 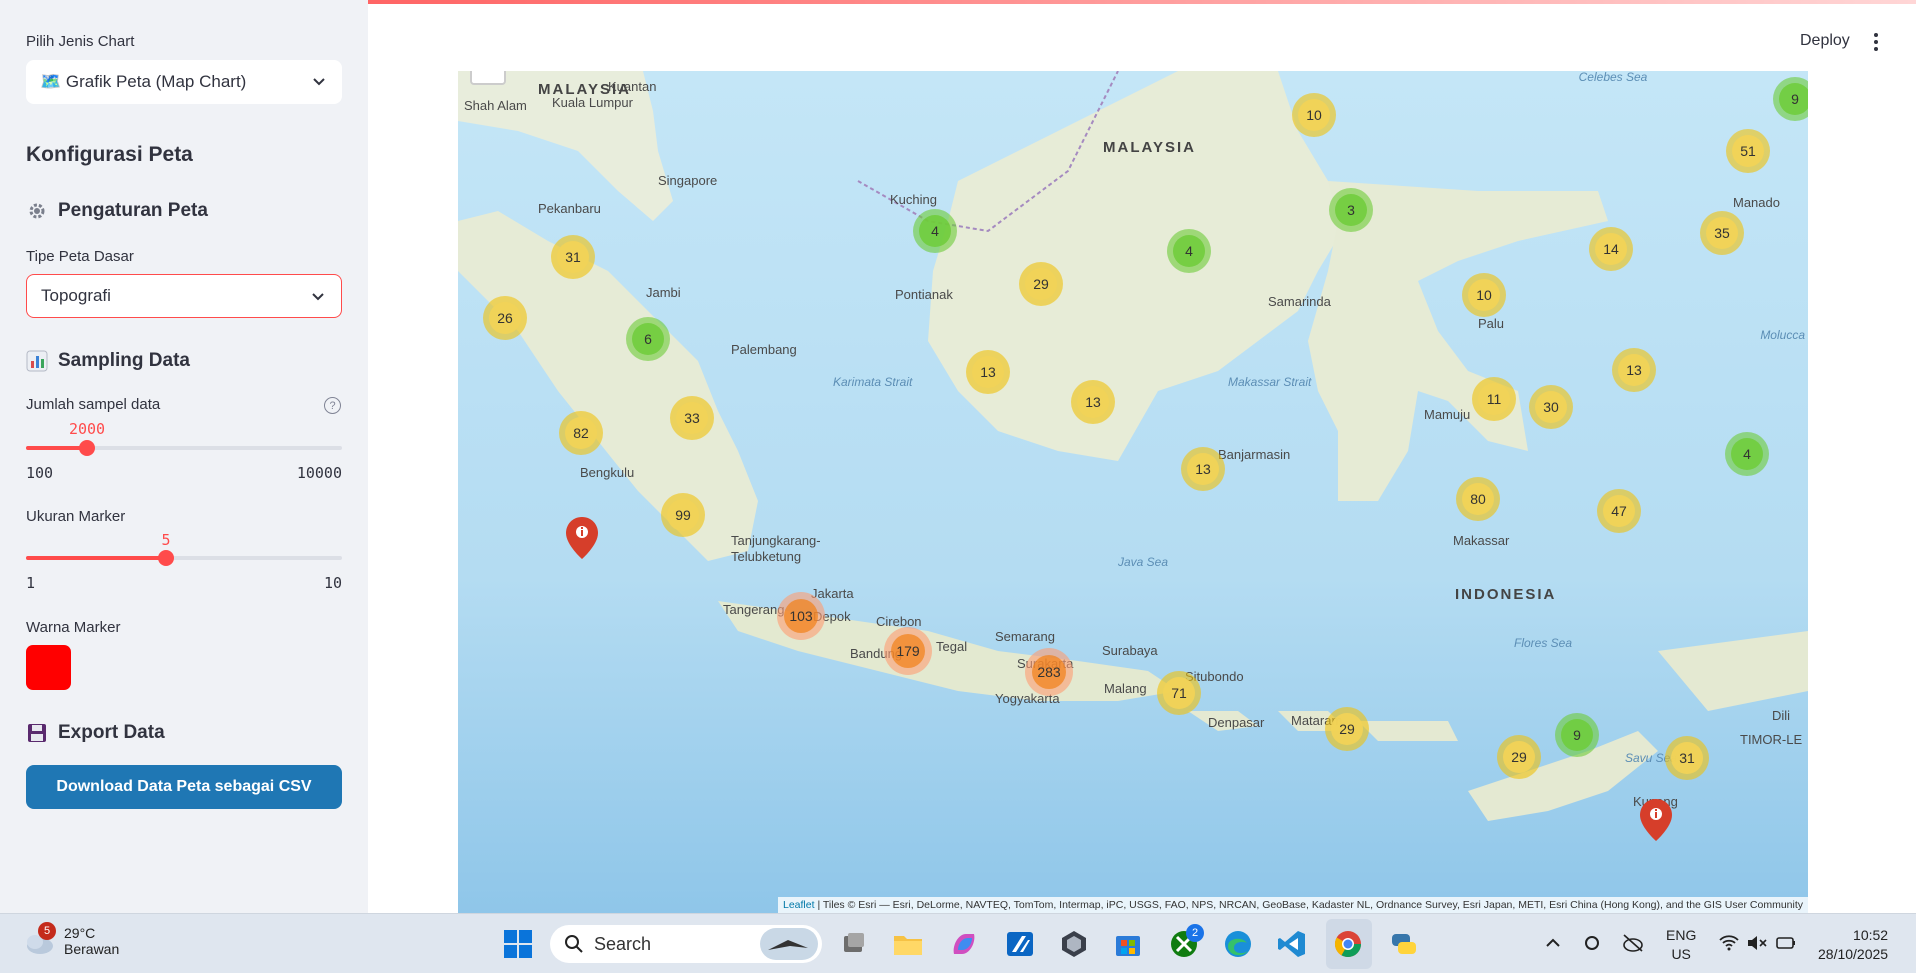 I want to click on marker-cluster: 30, so click(x=1551, y=407).